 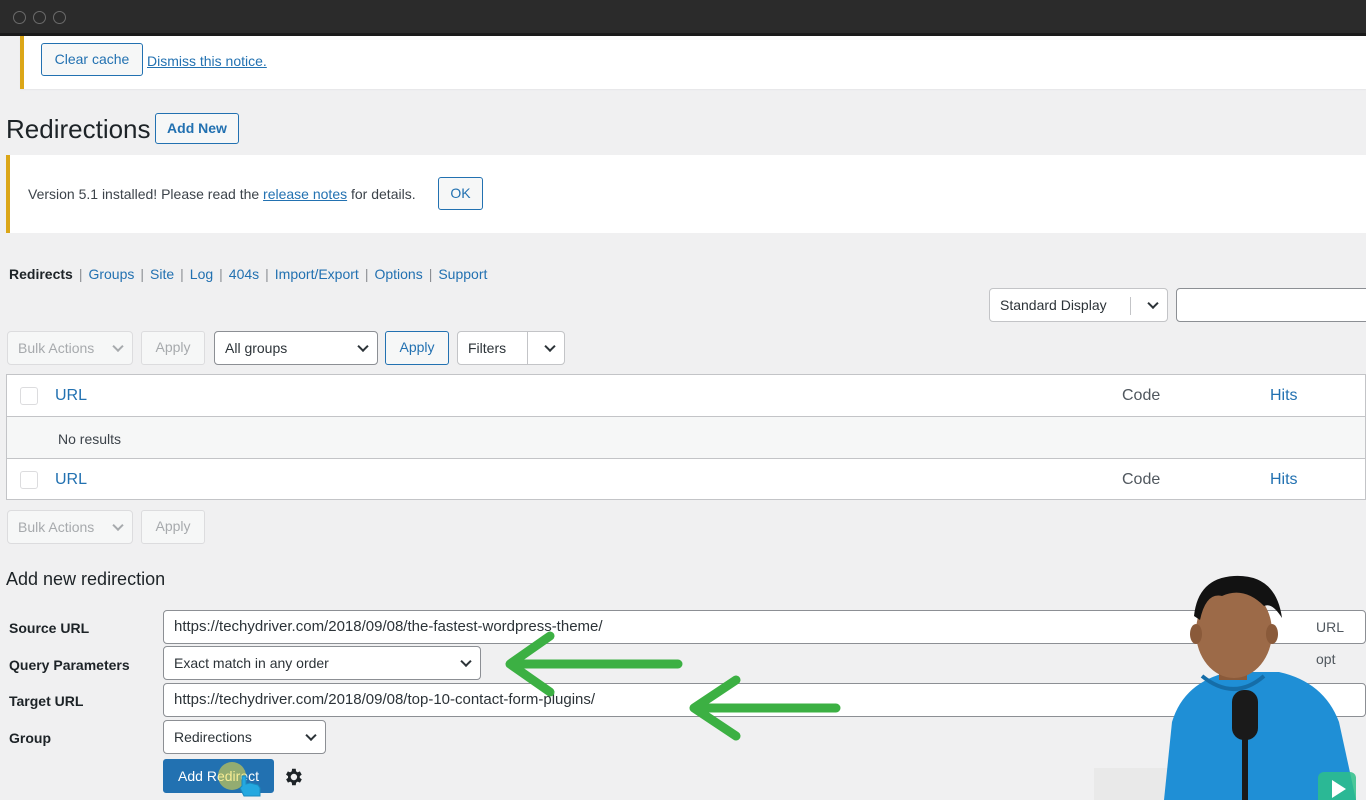 I want to click on target-url-label: Target URL, so click(x=46, y=701).